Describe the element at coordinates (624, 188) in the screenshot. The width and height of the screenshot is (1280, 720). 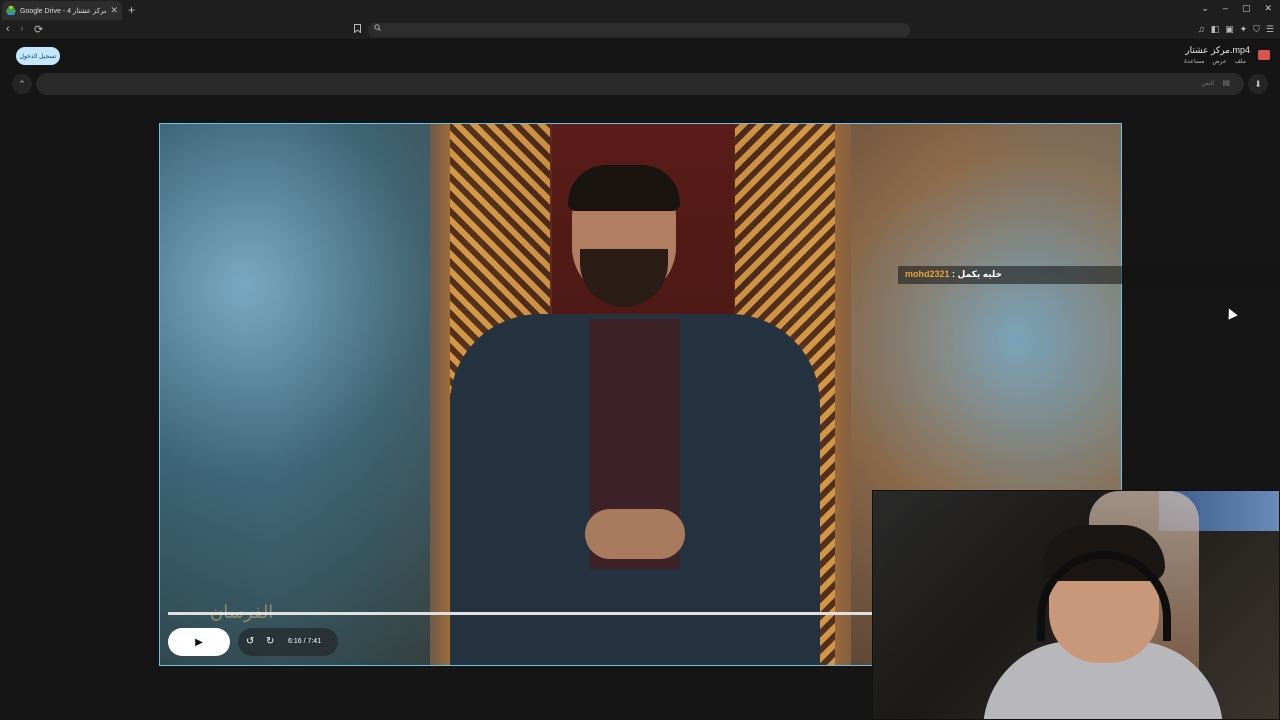
I see `presenter-hair` at that location.